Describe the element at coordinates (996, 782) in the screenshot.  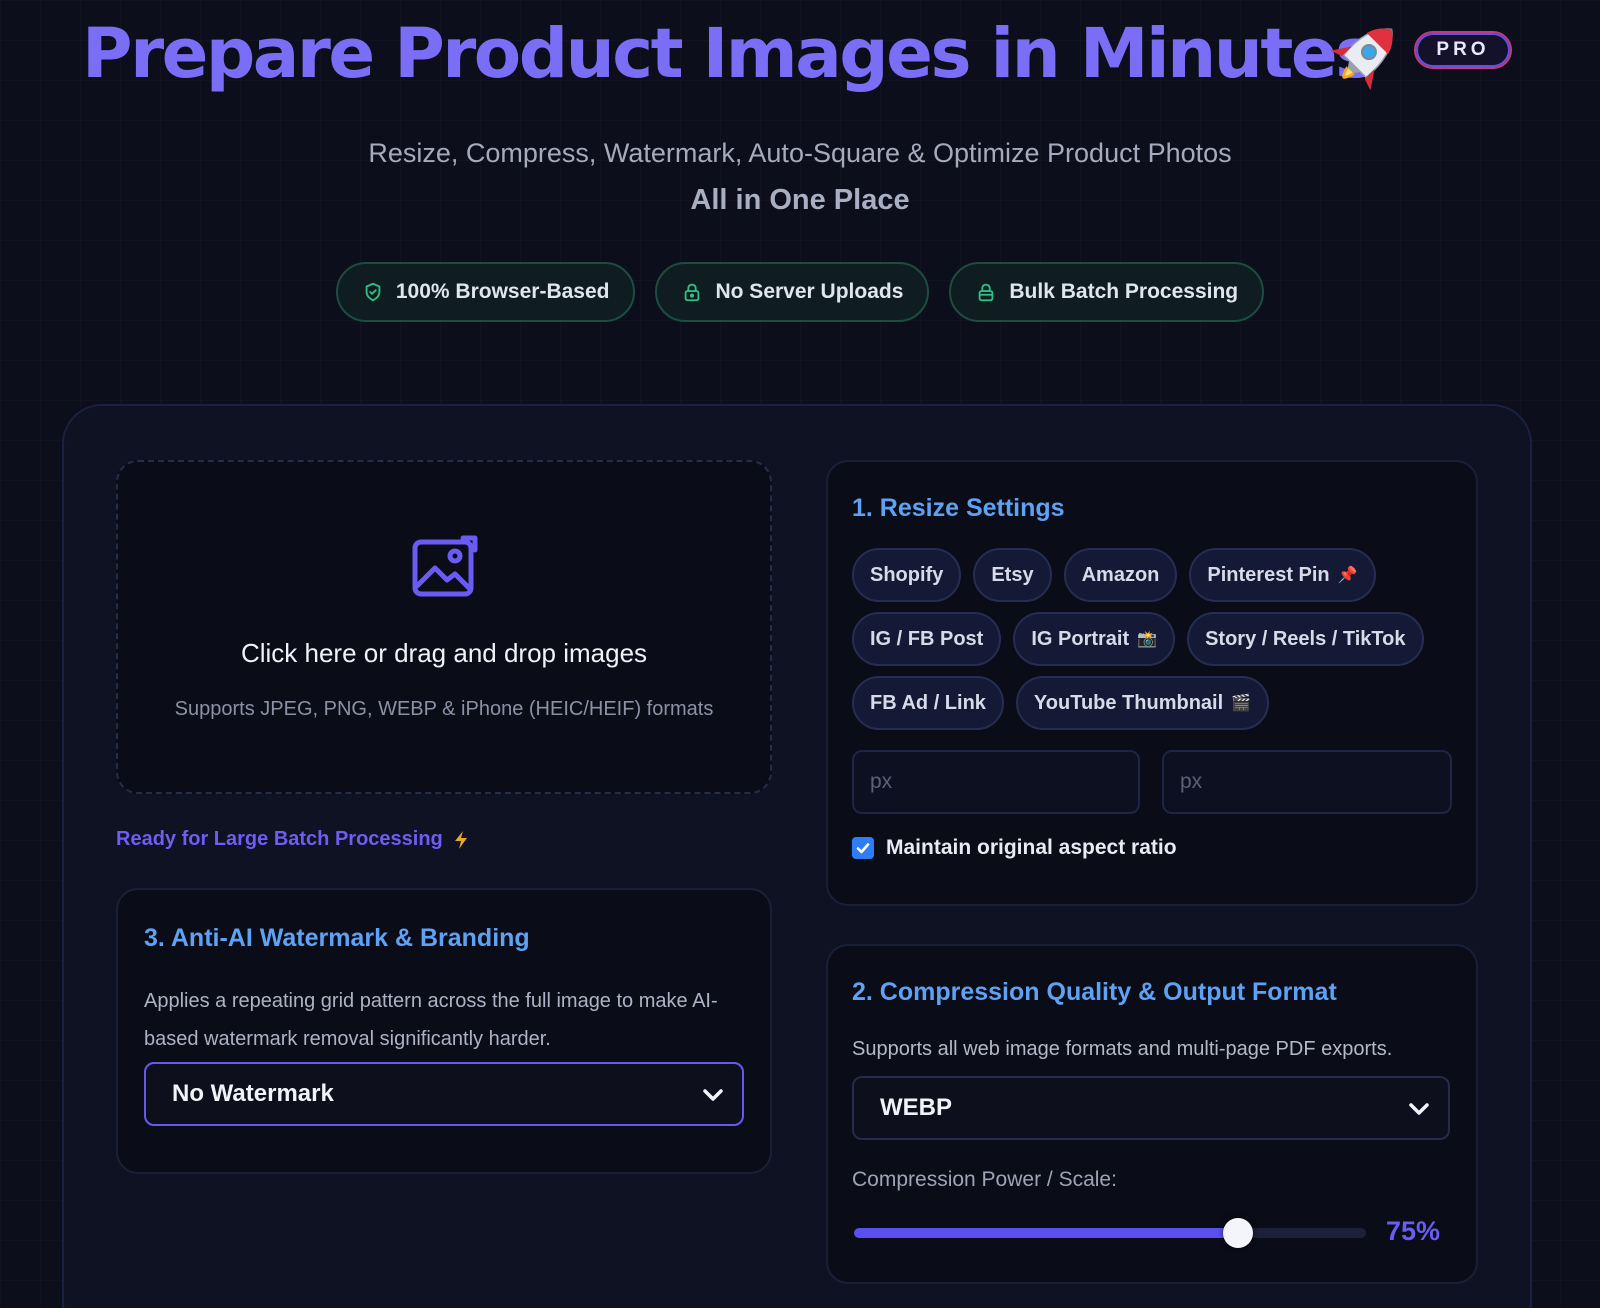
I see `width-input` at that location.